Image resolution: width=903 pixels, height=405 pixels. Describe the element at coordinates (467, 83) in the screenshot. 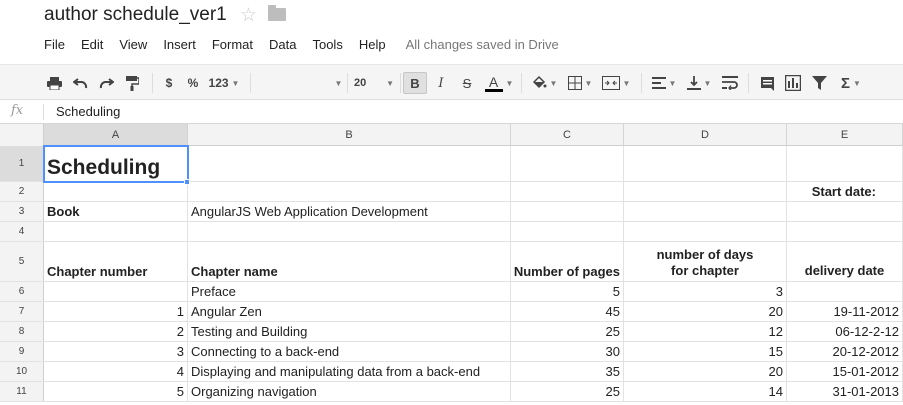

I see `strikethrough-button: S` at that location.